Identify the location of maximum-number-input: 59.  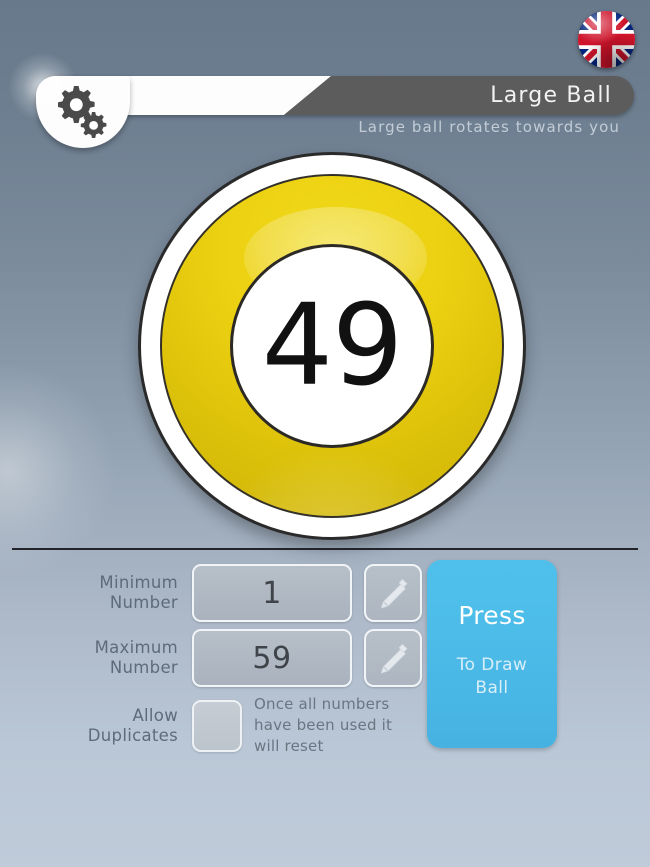
(272, 658).